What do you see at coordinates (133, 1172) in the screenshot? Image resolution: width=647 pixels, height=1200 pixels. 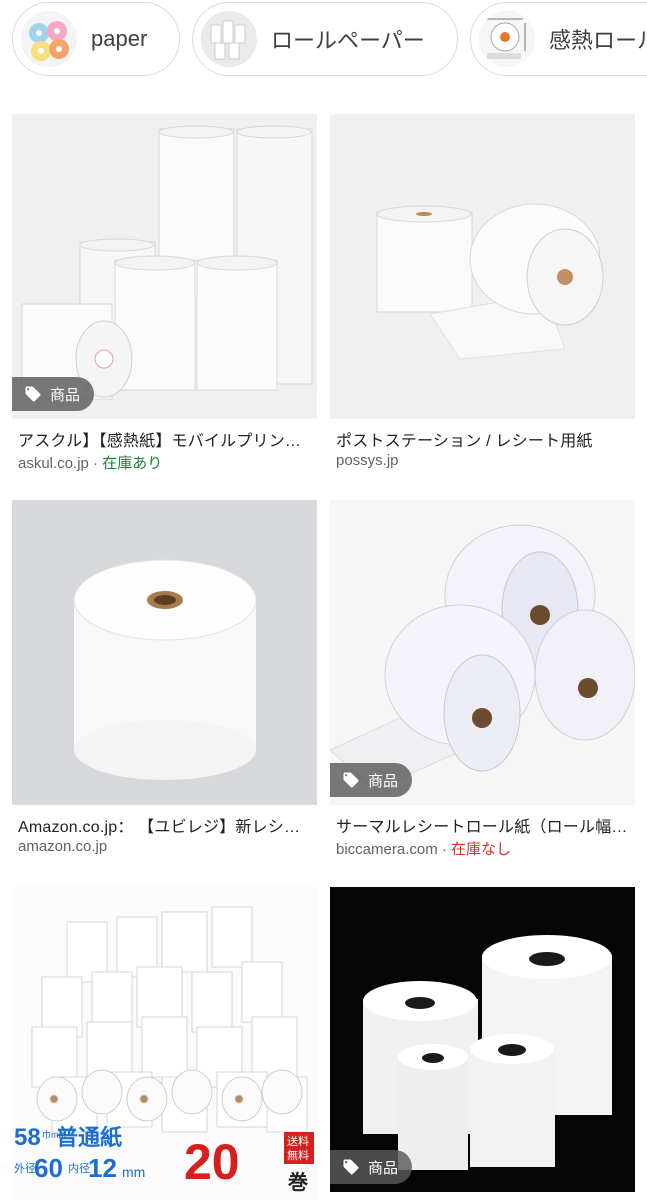 I see `image-text-spec4-unit: mm` at bounding box center [133, 1172].